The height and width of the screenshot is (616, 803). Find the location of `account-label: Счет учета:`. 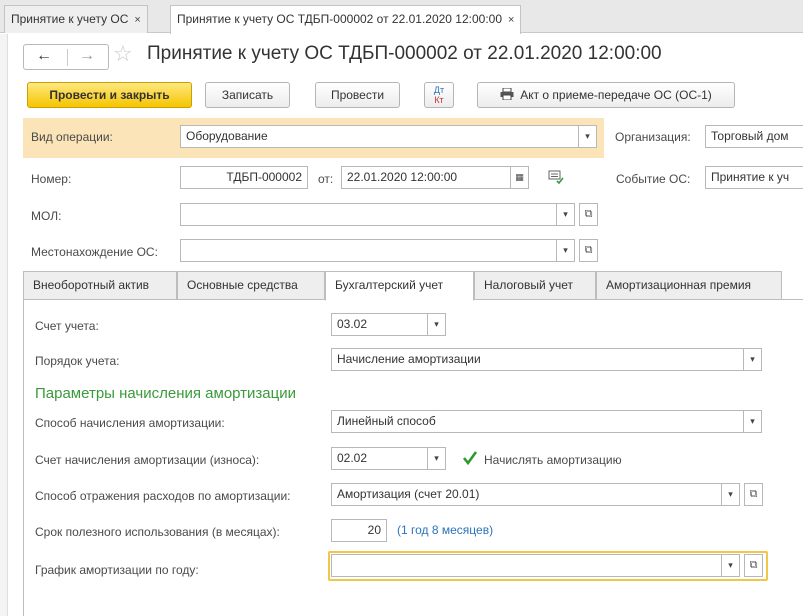

account-label: Счет учета: is located at coordinates (67, 326).